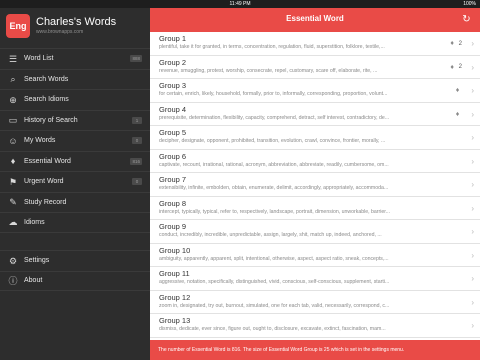  What do you see at coordinates (40, 141) in the screenshot?
I see `sidebar-item-label: My Words` at bounding box center [40, 141].